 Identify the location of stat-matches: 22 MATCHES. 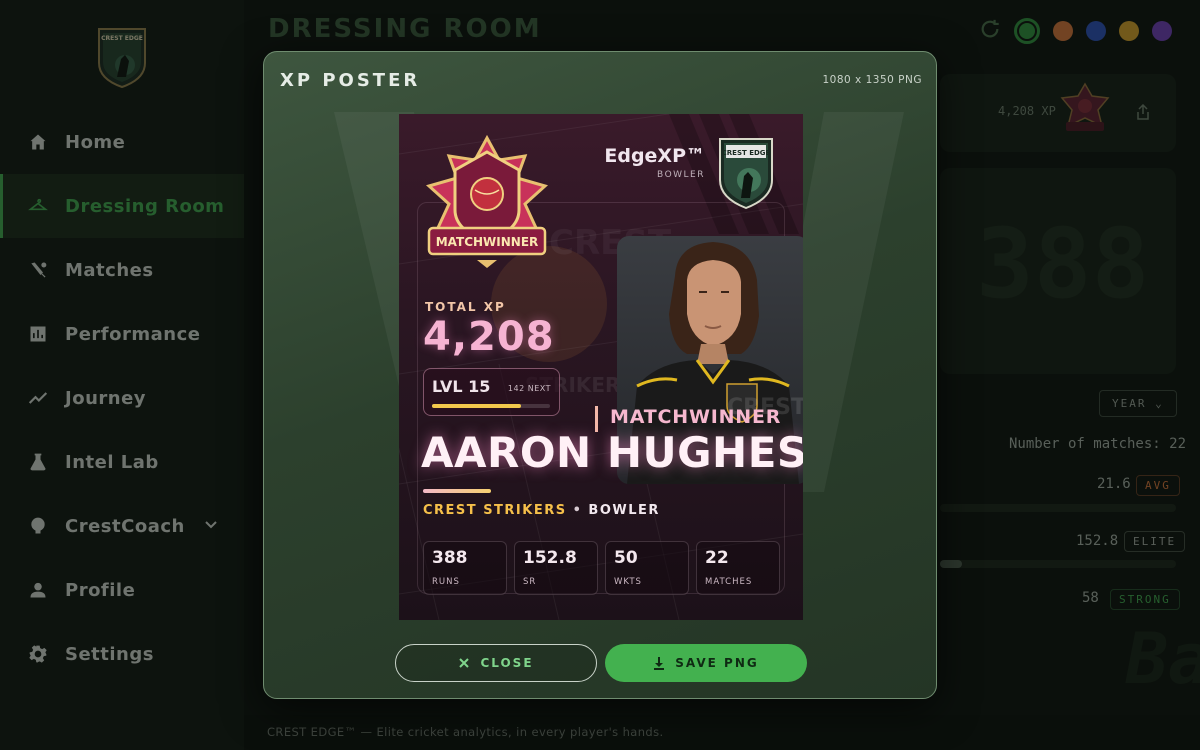
(738, 568).